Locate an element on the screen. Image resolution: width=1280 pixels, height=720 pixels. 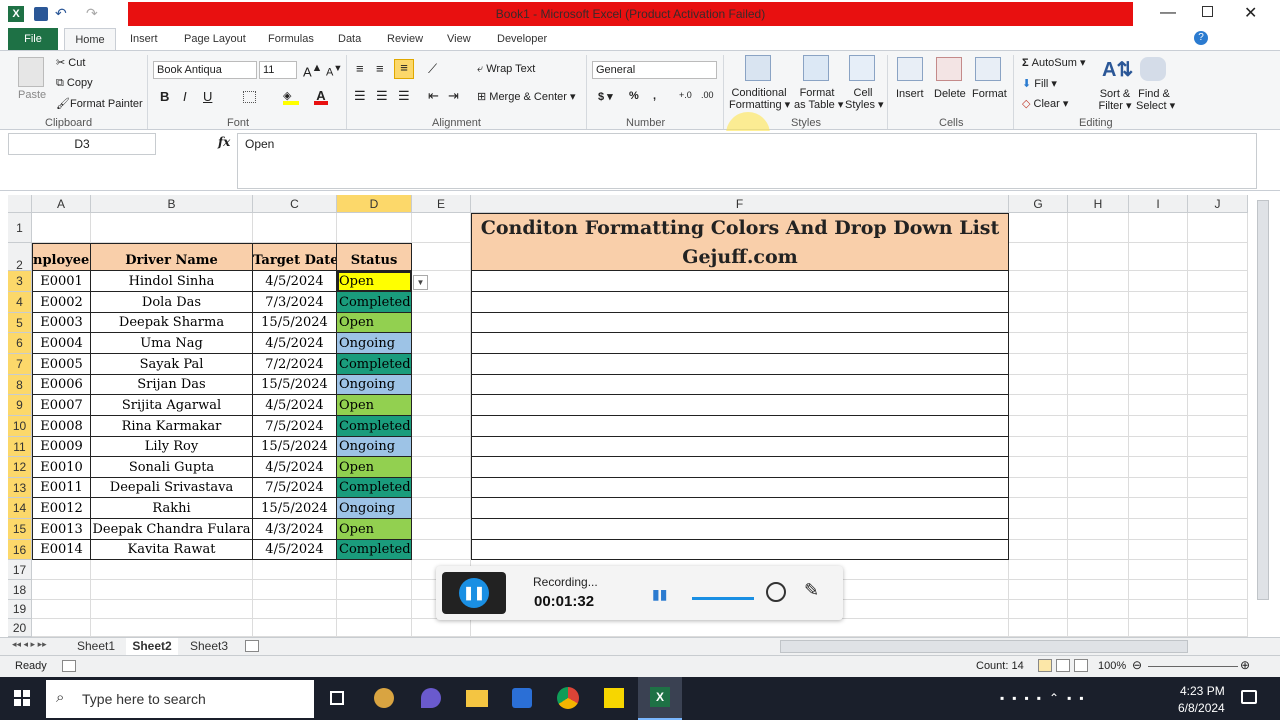
pen-icon: ✎ is located at coordinates (811, 590).